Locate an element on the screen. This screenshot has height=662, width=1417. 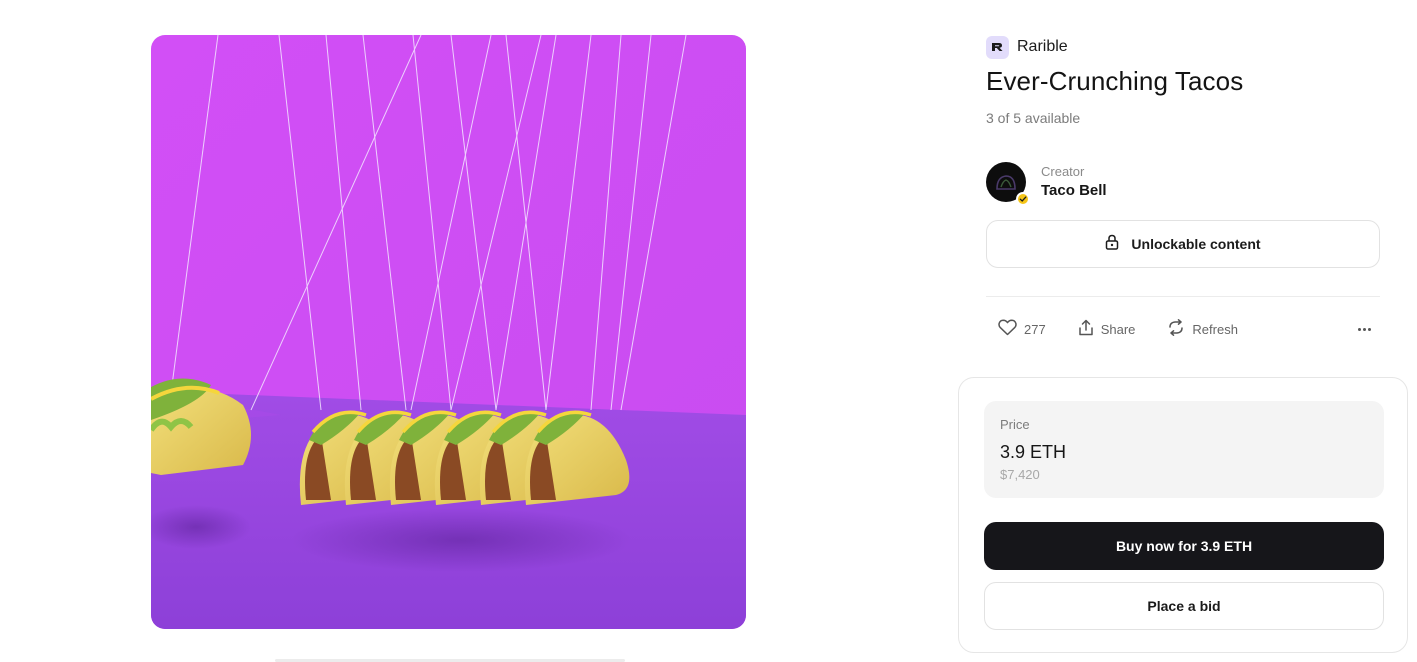
collection-brand: Rarible is located at coordinates (1027, 47).